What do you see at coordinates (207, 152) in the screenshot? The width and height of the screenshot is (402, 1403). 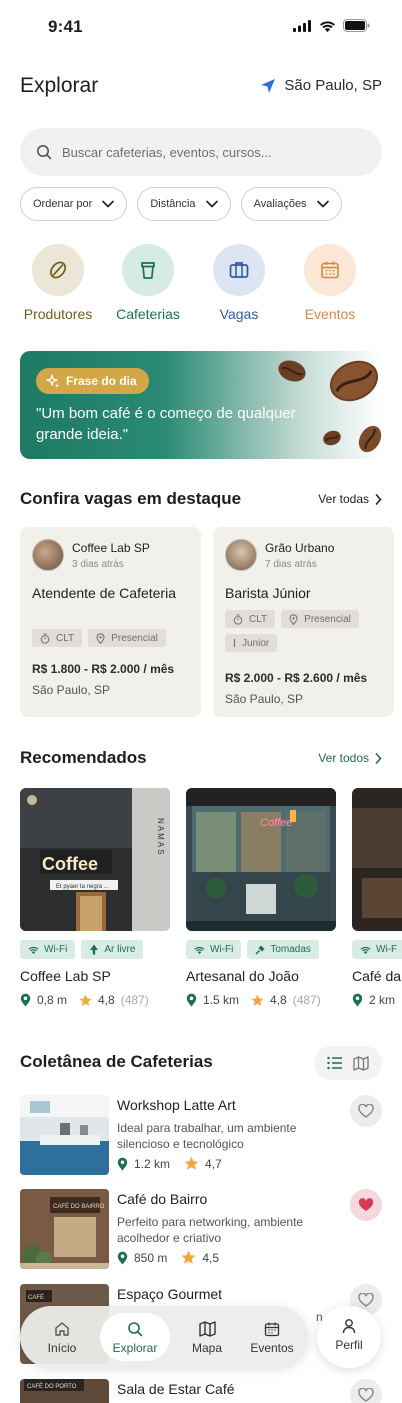 I see `search-input` at bounding box center [207, 152].